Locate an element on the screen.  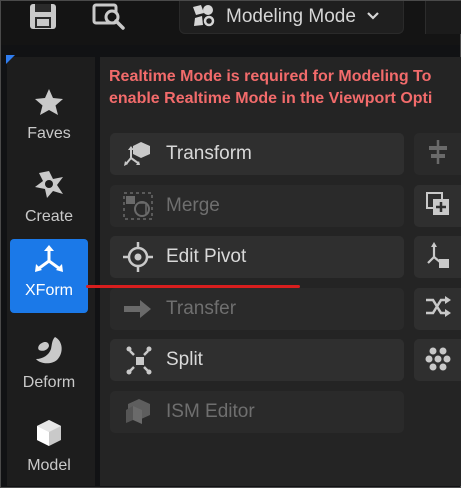
align-button is located at coordinates (437, 154).